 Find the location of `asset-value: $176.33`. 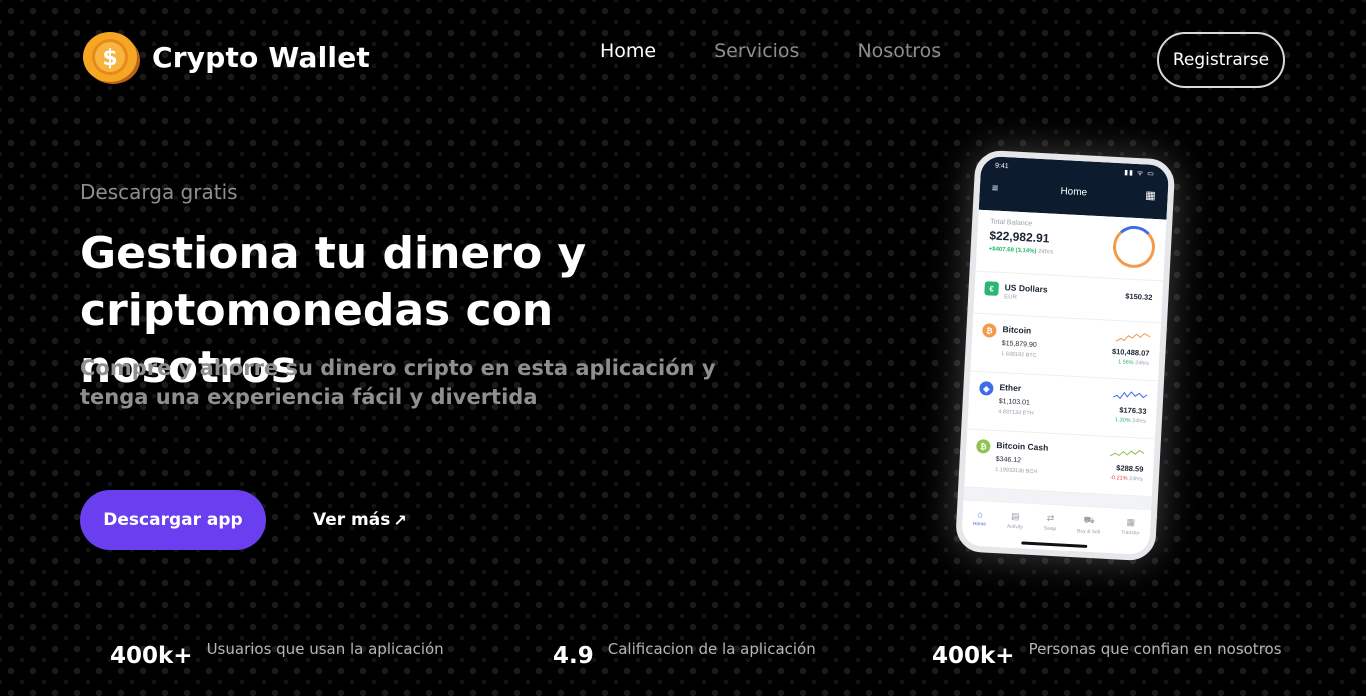

asset-value: $176.33 is located at coordinates (1133, 410).